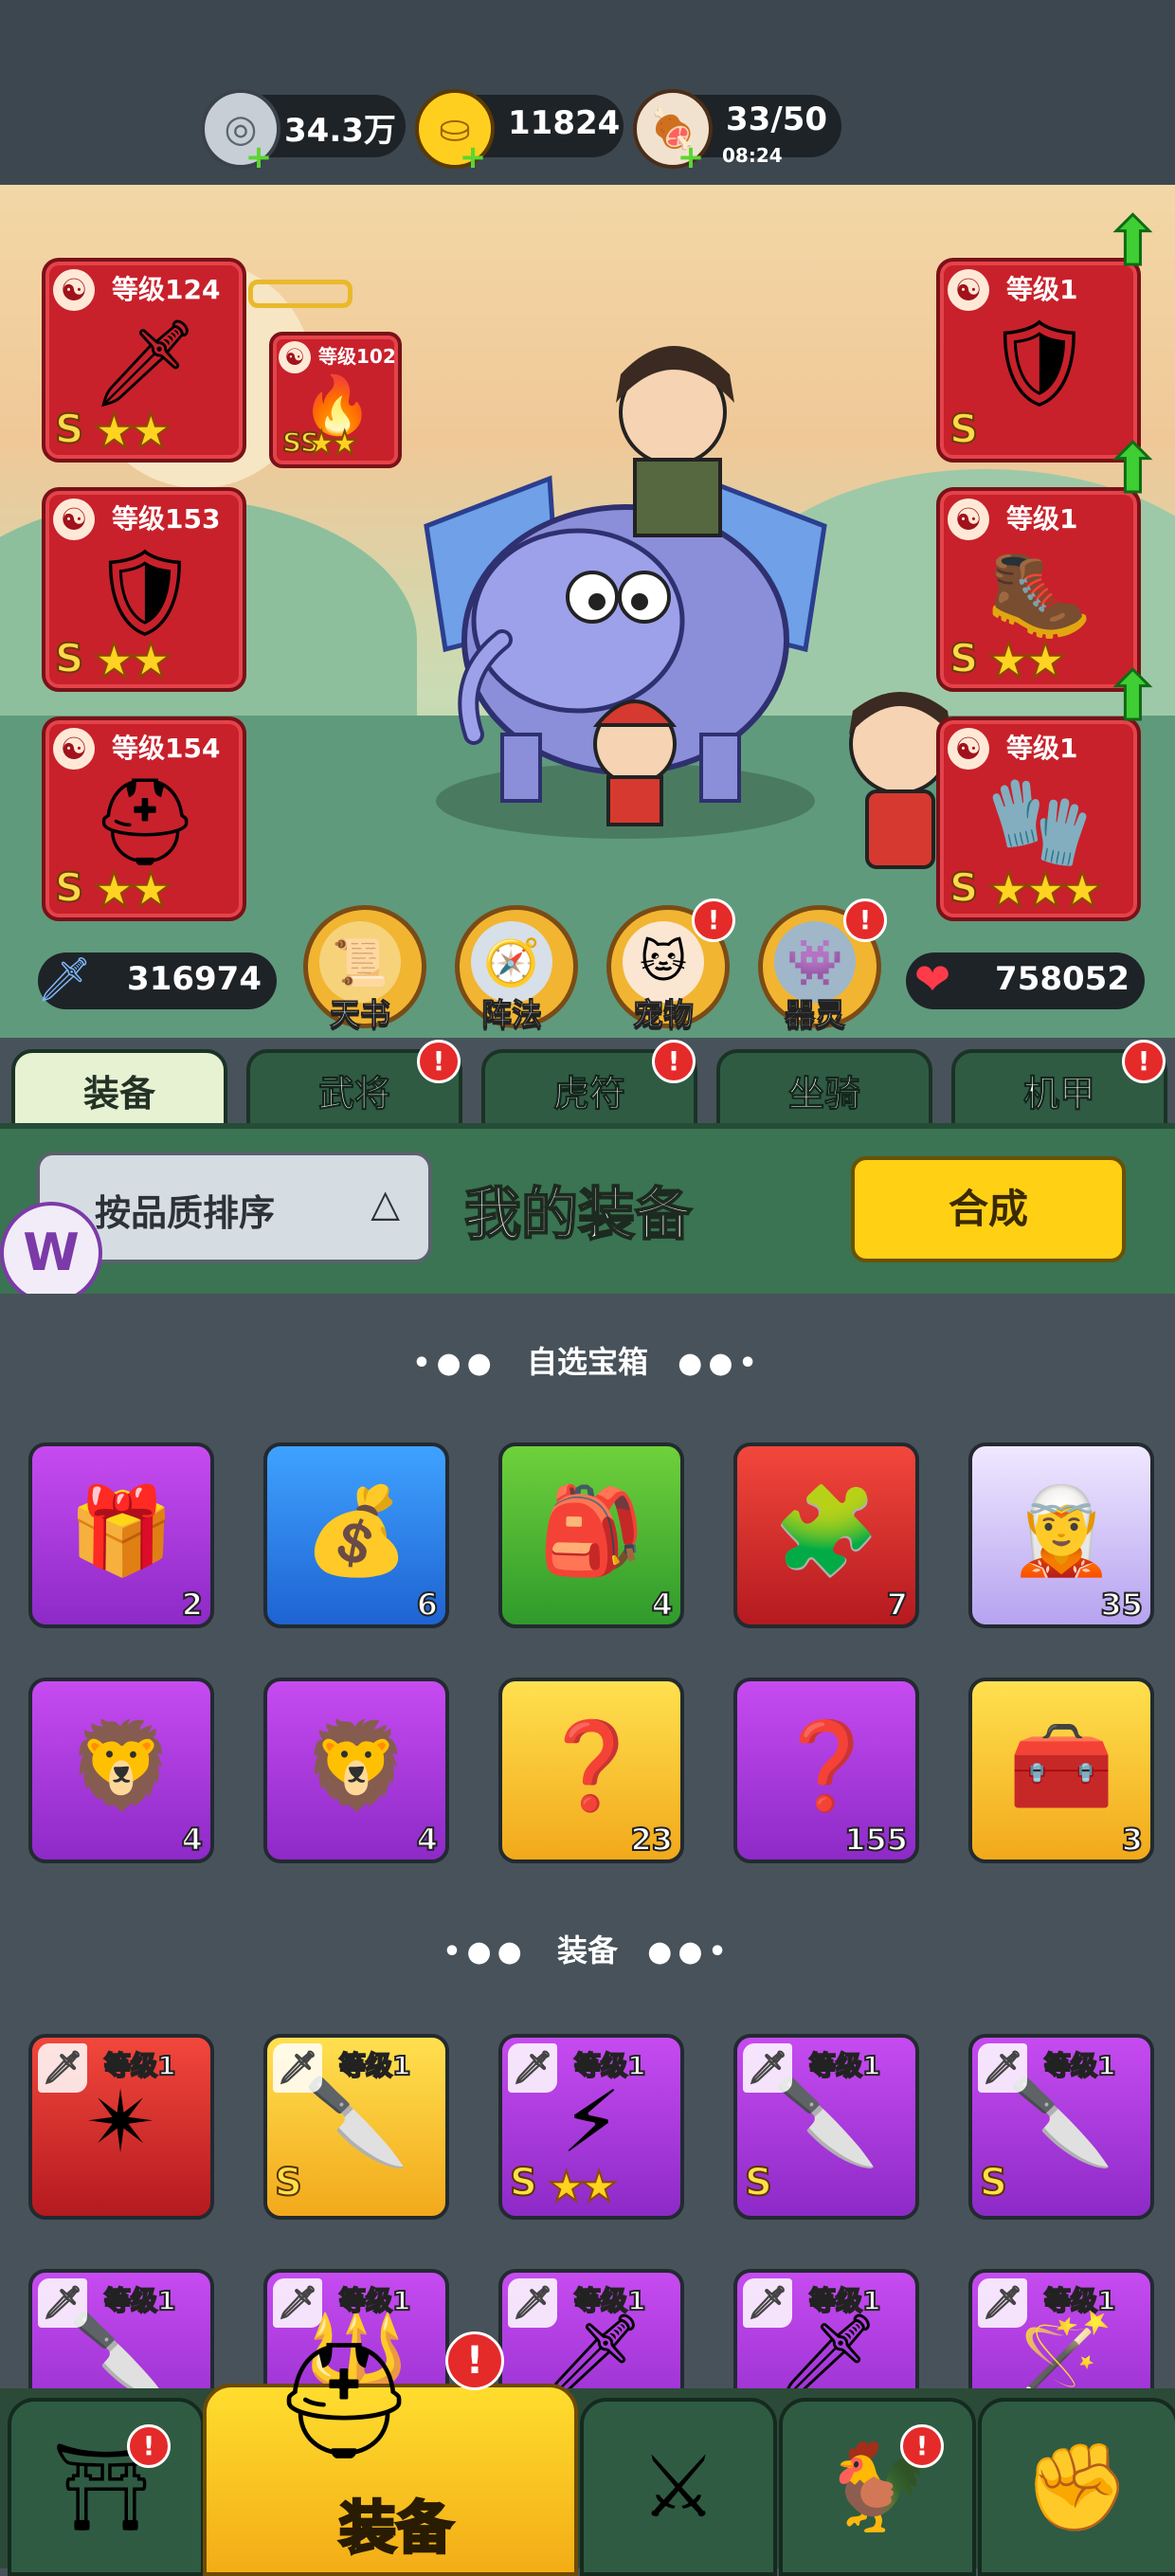  Describe the element at coordinates (922, 2446) in the screenshot. I see `pet-nav-notification-badge: !` at that location.